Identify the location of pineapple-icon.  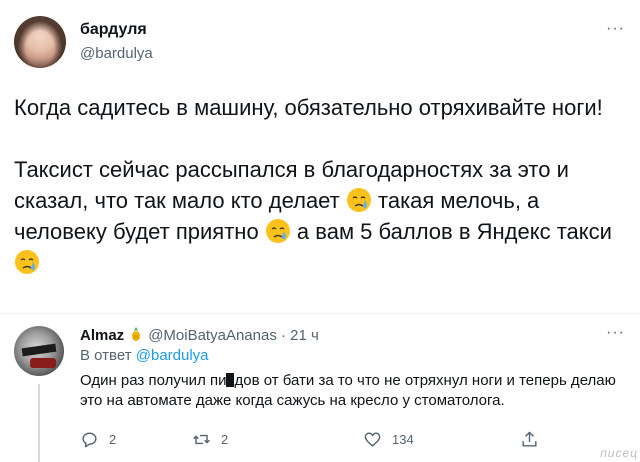
(136, 334).